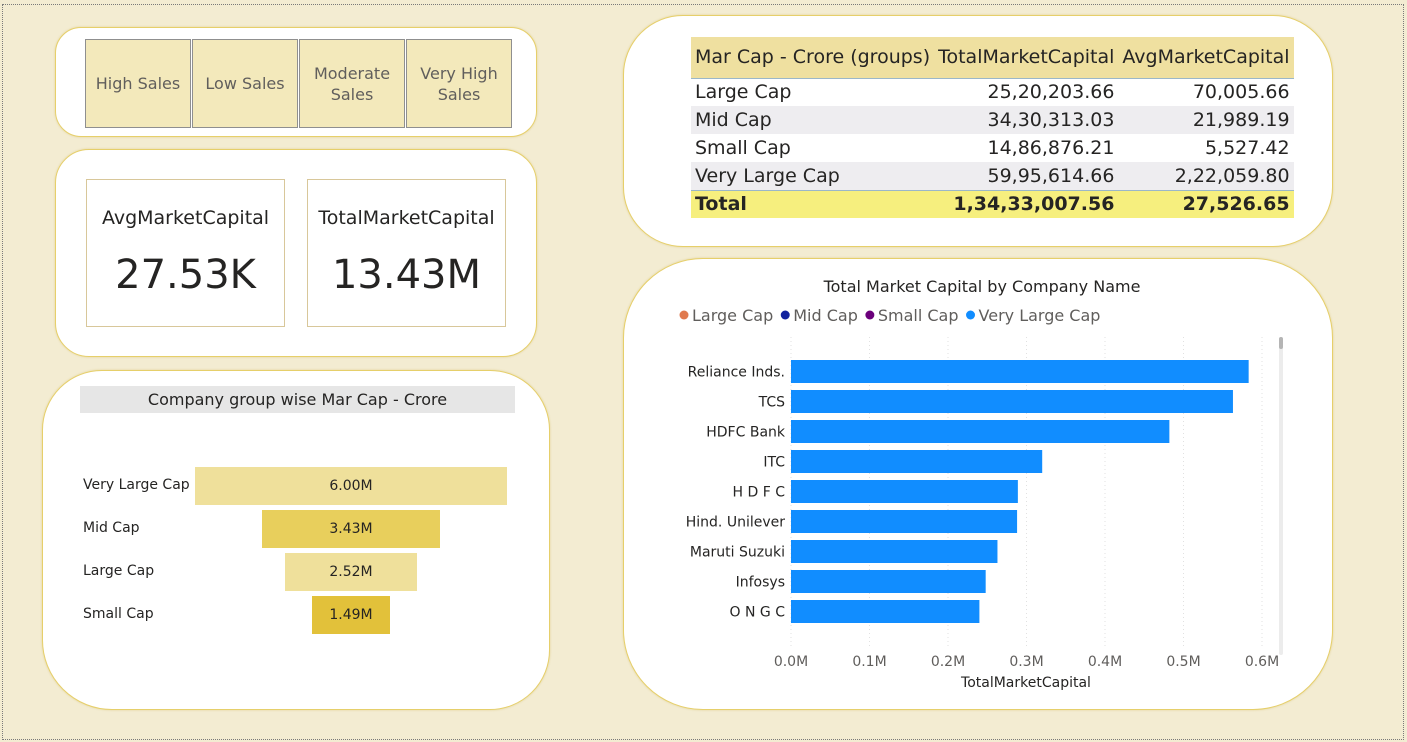 The image size is (1407, 742). What do you see at coordinates (406, 218) in the screenshot?
I see `card-title: TotalMarketCapital` at bounding box center [406, 218].